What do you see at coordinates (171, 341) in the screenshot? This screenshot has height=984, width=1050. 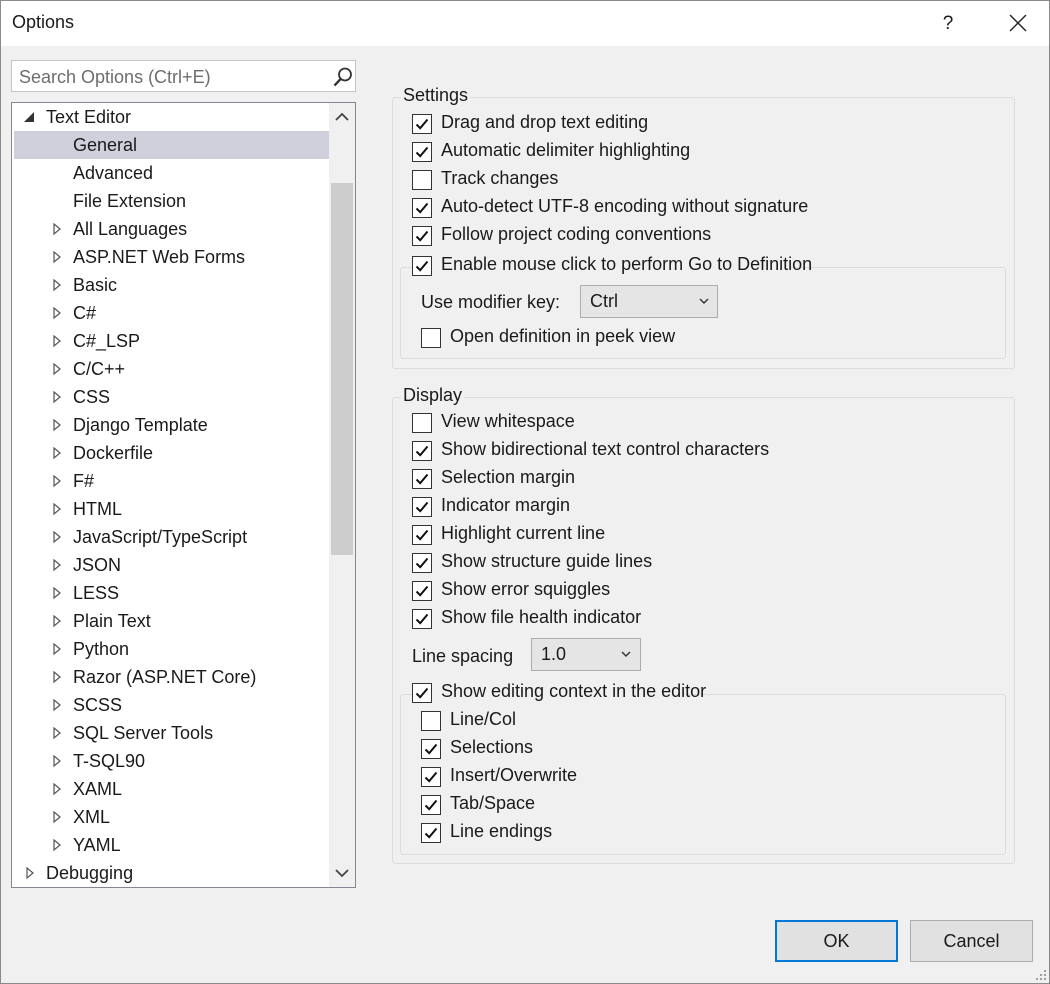 I see `tree-item: C#_LSP` at bounding box center [171, 341].